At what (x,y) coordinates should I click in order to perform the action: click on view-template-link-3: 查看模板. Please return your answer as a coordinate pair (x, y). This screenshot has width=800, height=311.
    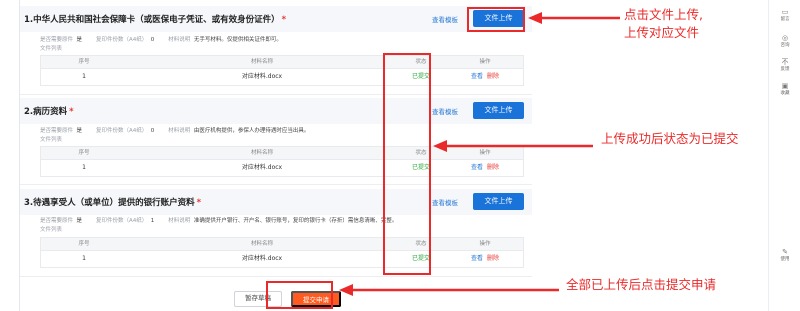
    Looking at the image, I should click on (445, 202).